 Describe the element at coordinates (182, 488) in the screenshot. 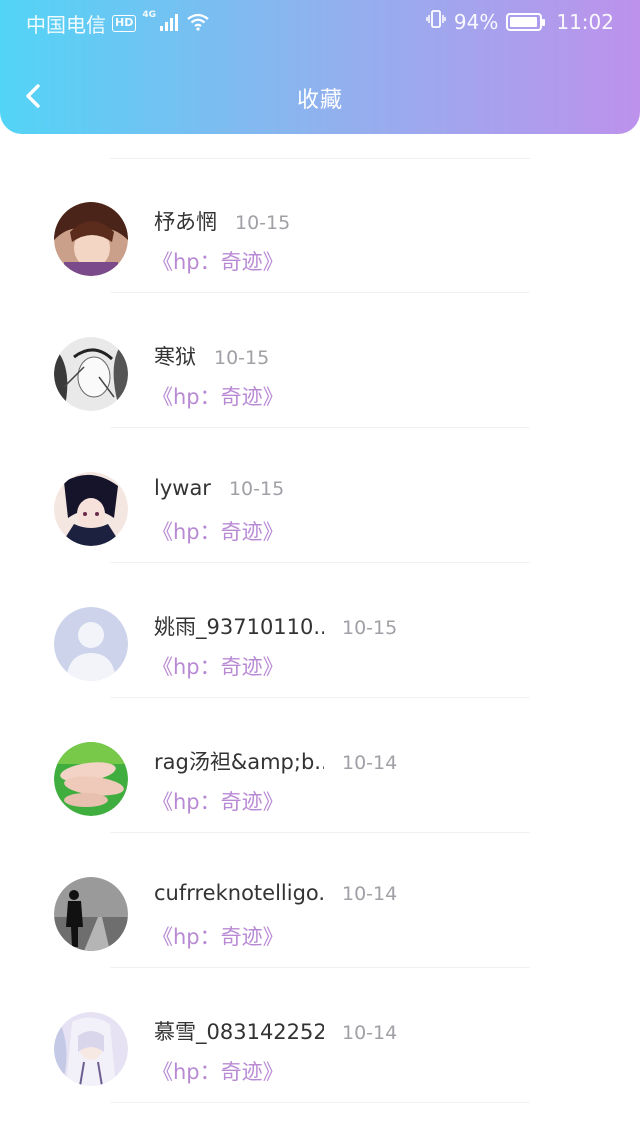

I see `user-name: lywar` at that location.